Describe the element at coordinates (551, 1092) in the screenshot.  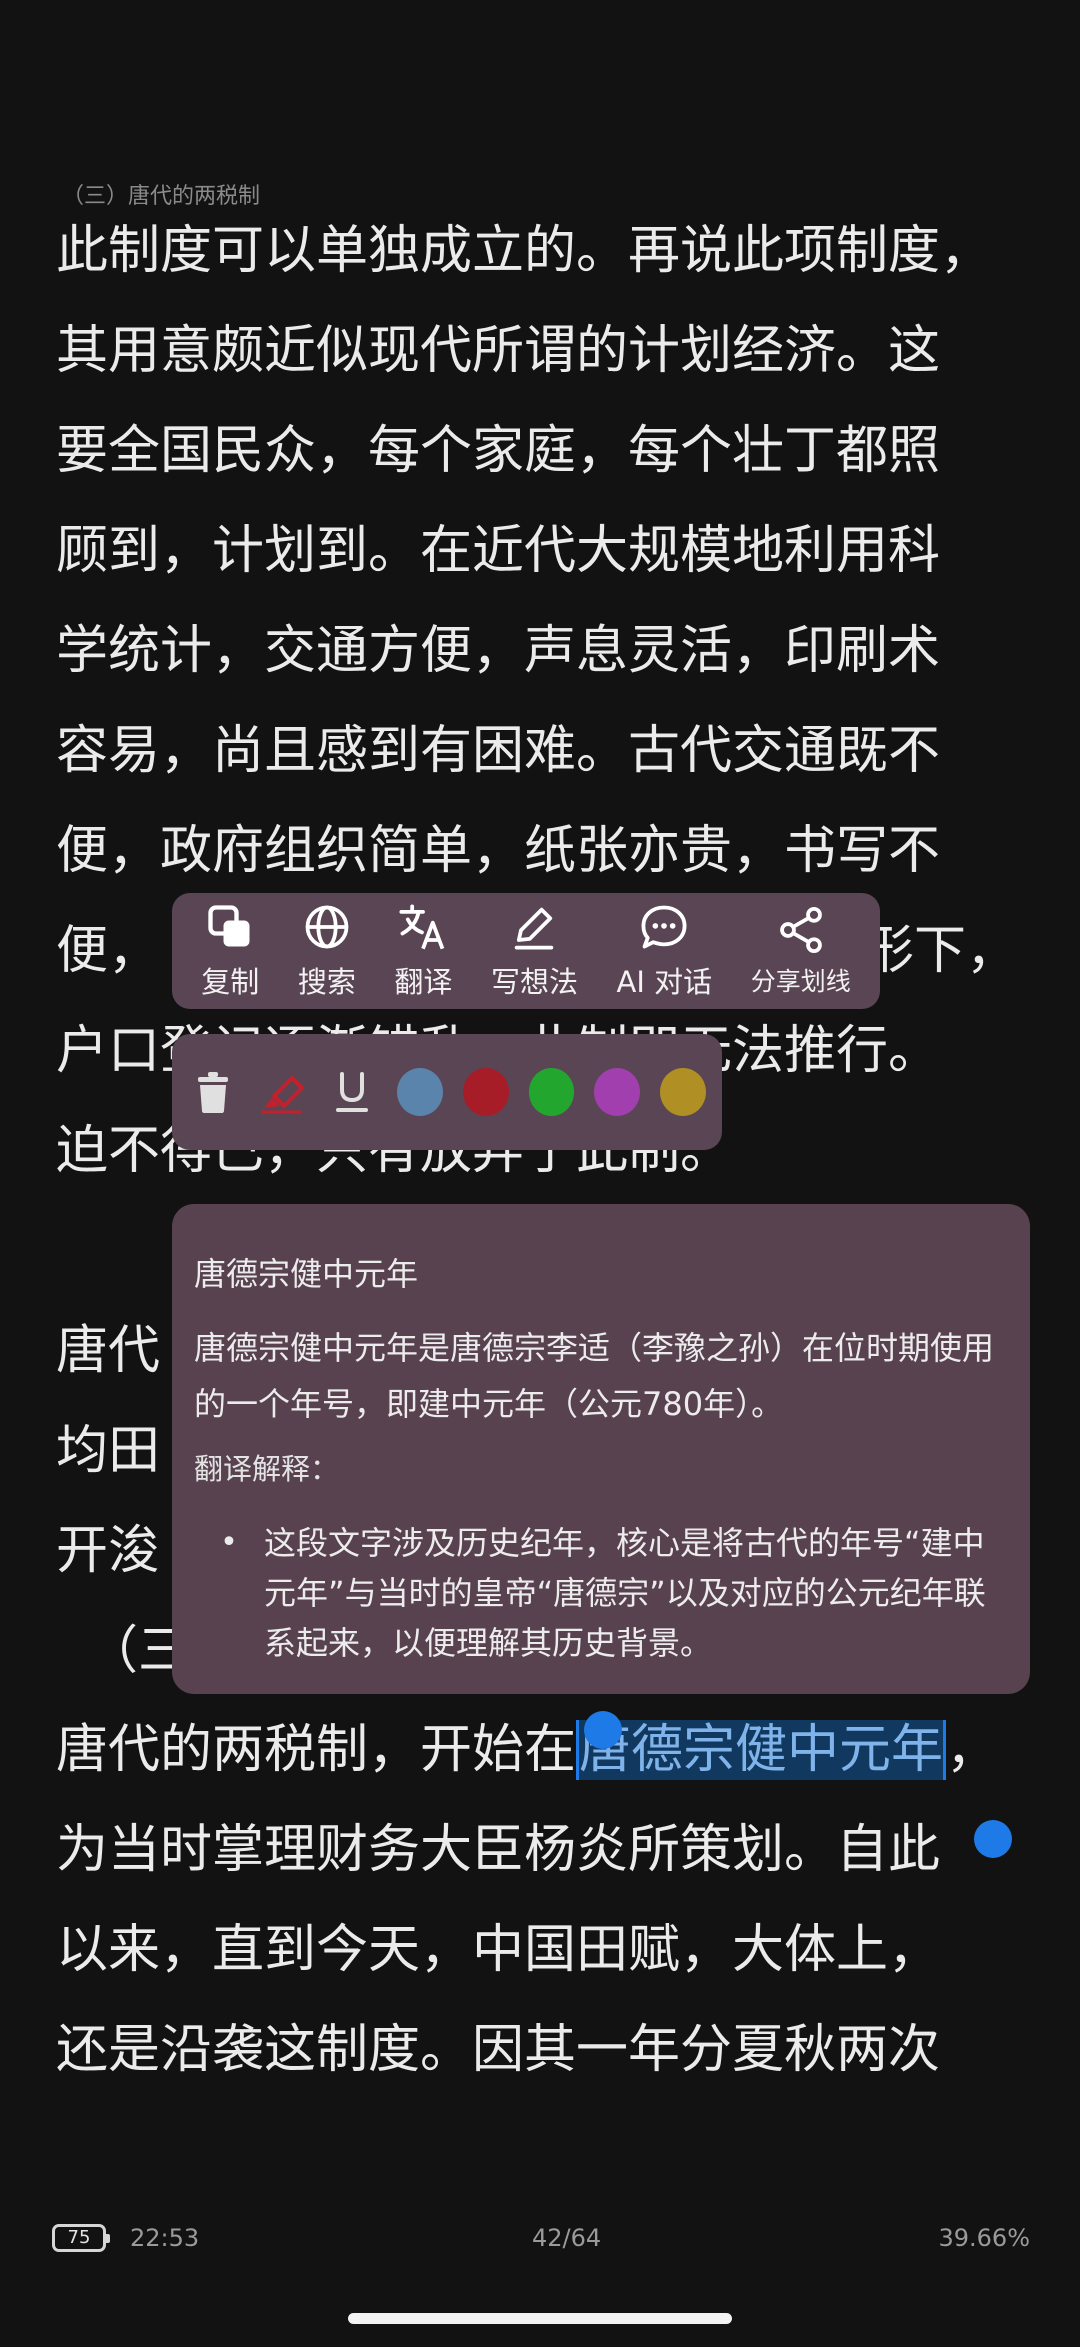
I see `color-swatch-green` at that location.